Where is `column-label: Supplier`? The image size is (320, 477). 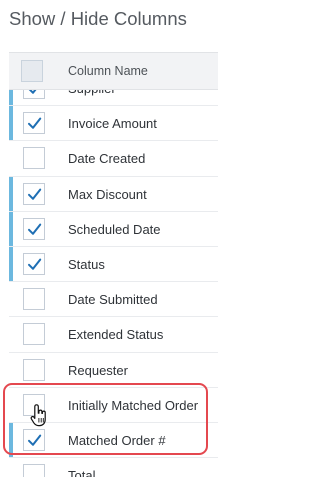 column-label: Supplier is located at coordinates (92, 93).